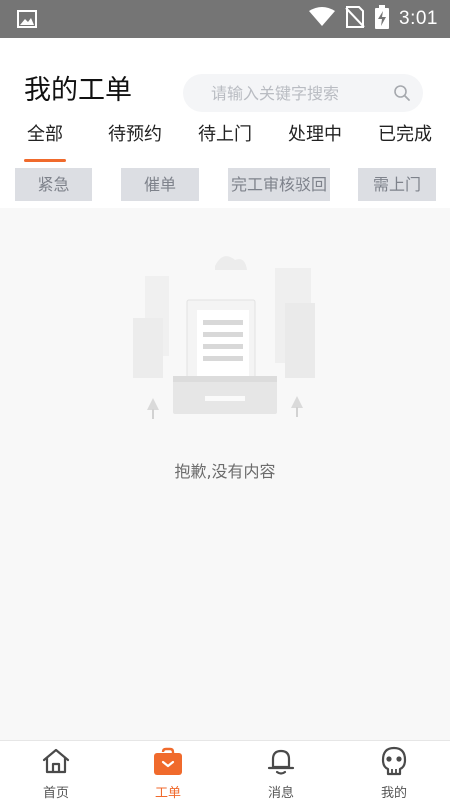 The image size is (450, 800). Describe the element at coordinates (225, 134) in the screenshot. I see `tab-label: 待上门` at that location.